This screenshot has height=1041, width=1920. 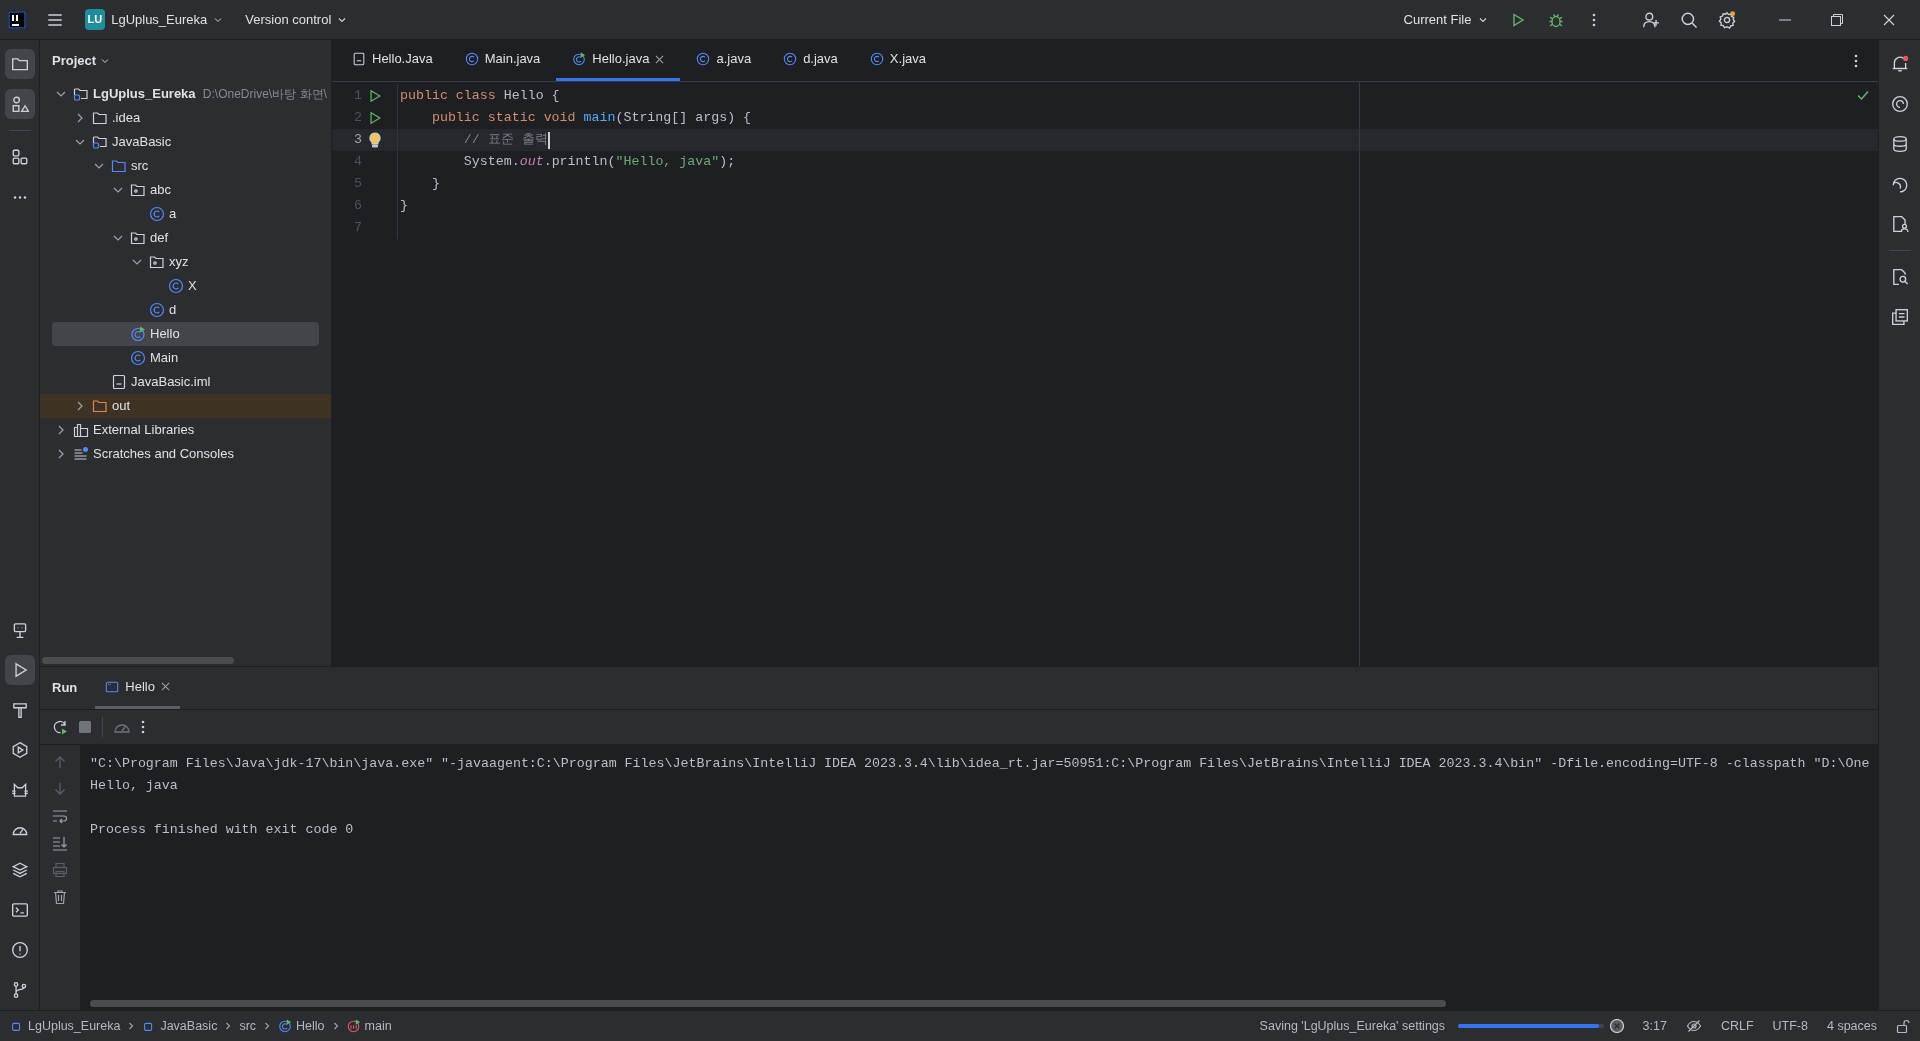 What do you see at coordinates (591, 118) in the screenshot?
I see `code-line: public static void main(String[] args) {` at bounding box center [591, 118].